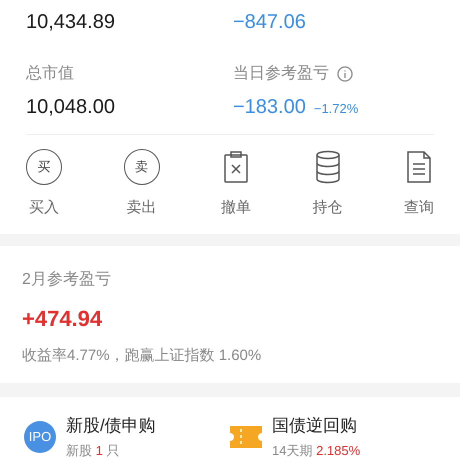 The width and height of the screenshot is (460, 460). I want to click on info-icon, so click(345, 74).